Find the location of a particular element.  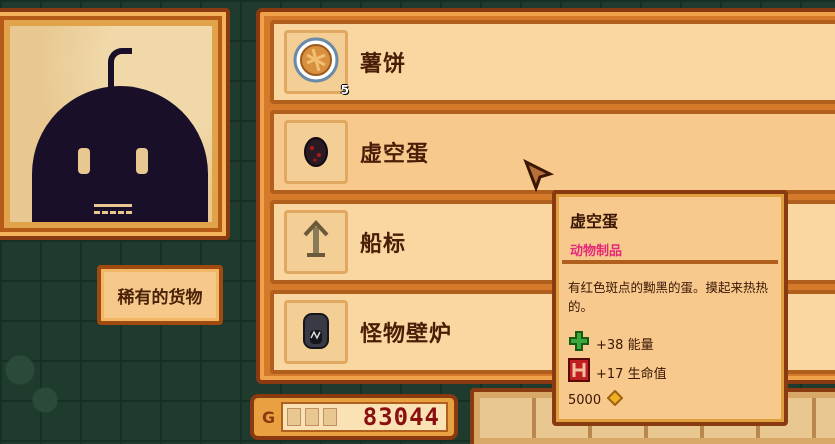

health-value: +17 生命值 is located at coordinates (631, 374).